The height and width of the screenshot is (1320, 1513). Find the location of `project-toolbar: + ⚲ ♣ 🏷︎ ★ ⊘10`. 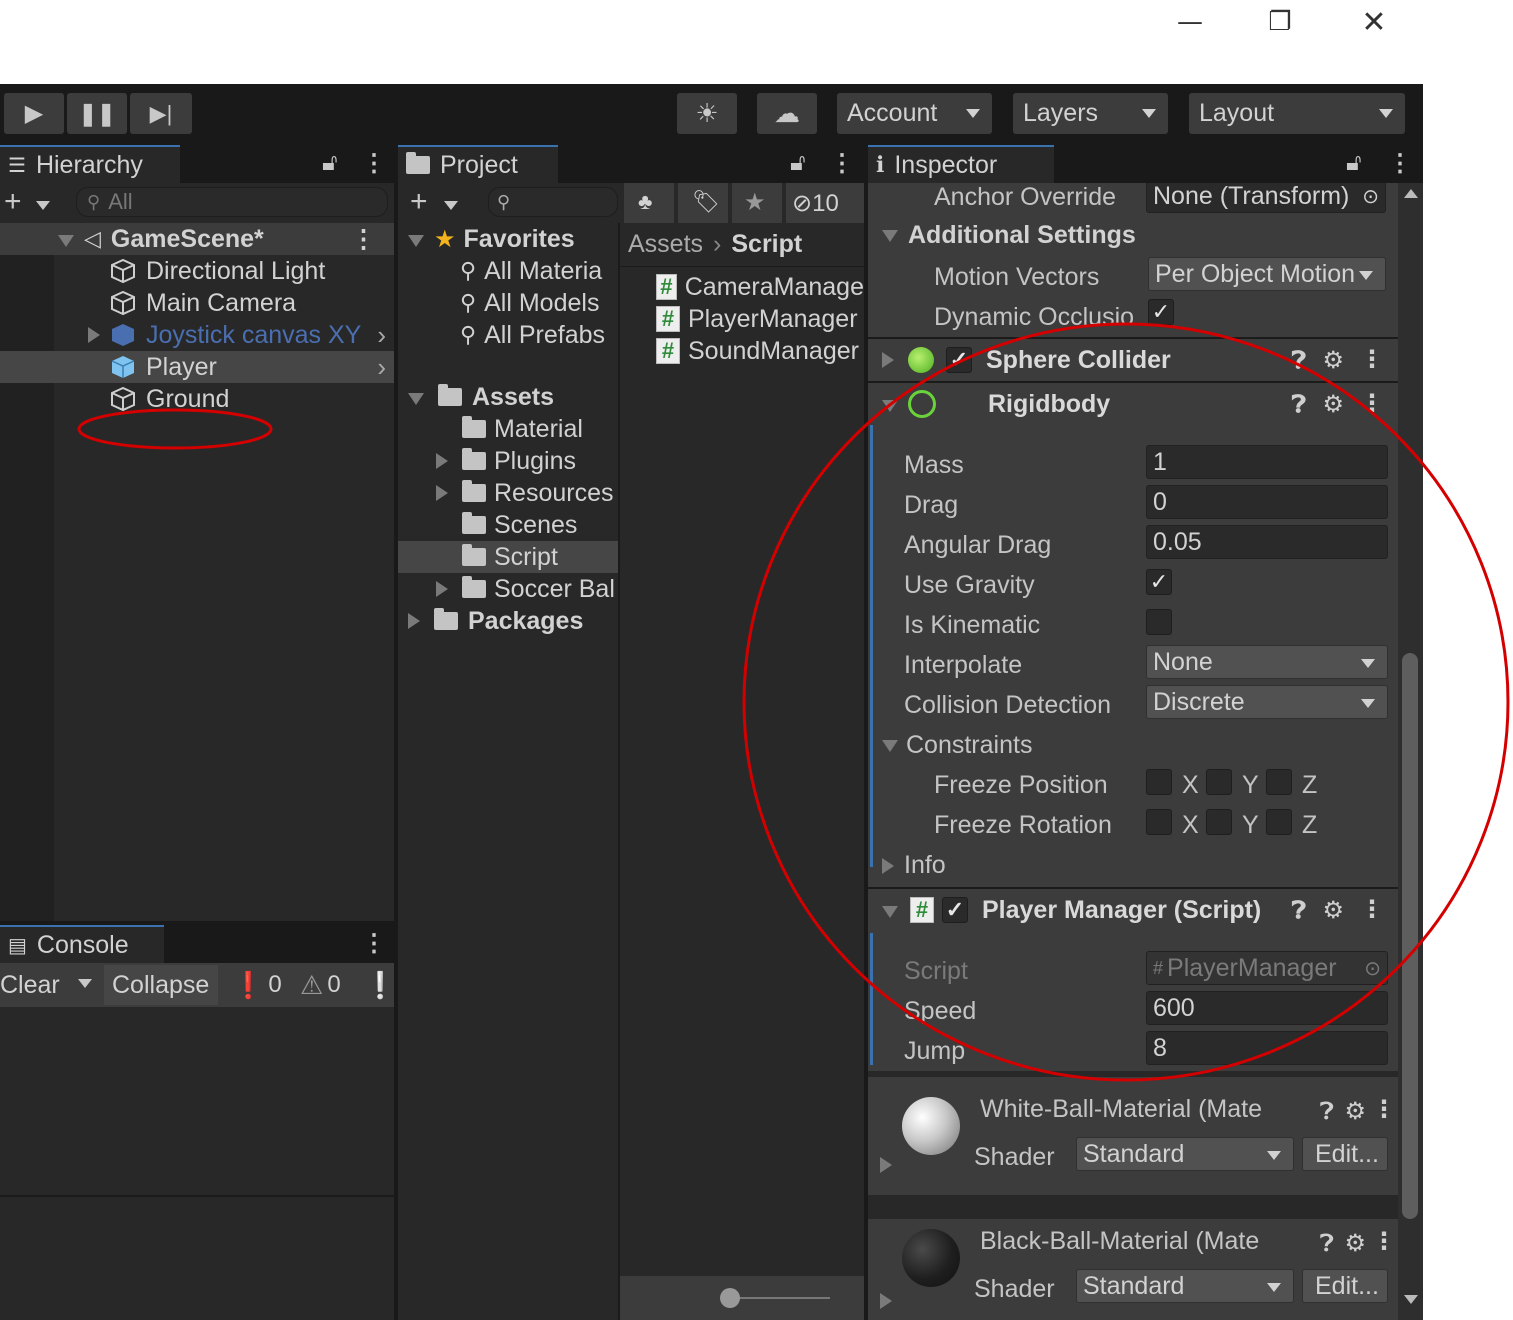

project-toolbar: + ⚲ ♣ 🏷︎ ★ ⊘10 is located at coordinates (631, 203).